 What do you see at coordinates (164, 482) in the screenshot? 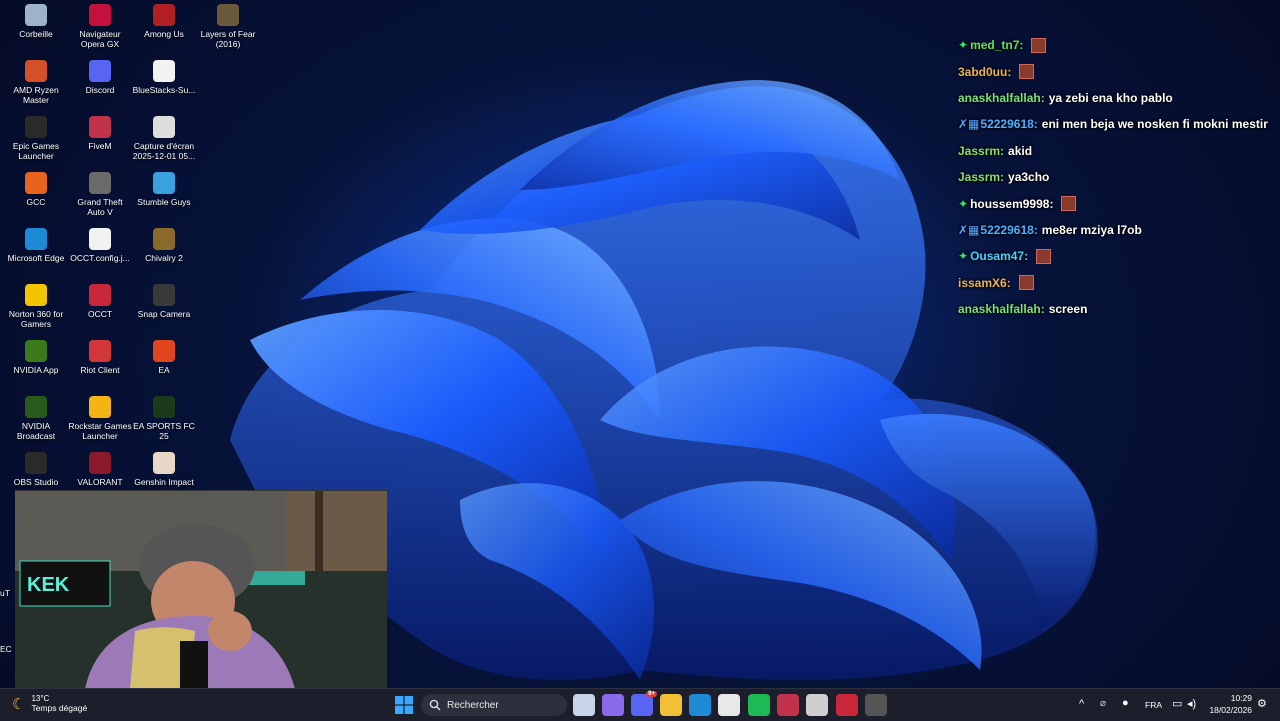
I see `desktop-icon-label: Genshin Impact` at bounding box center [164, 482].